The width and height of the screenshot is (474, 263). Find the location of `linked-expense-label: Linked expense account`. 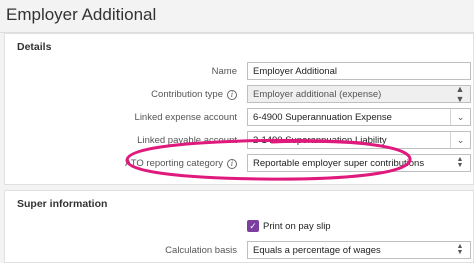

linked-expense-label: Linked expense account is located at coordinates (185, 117).